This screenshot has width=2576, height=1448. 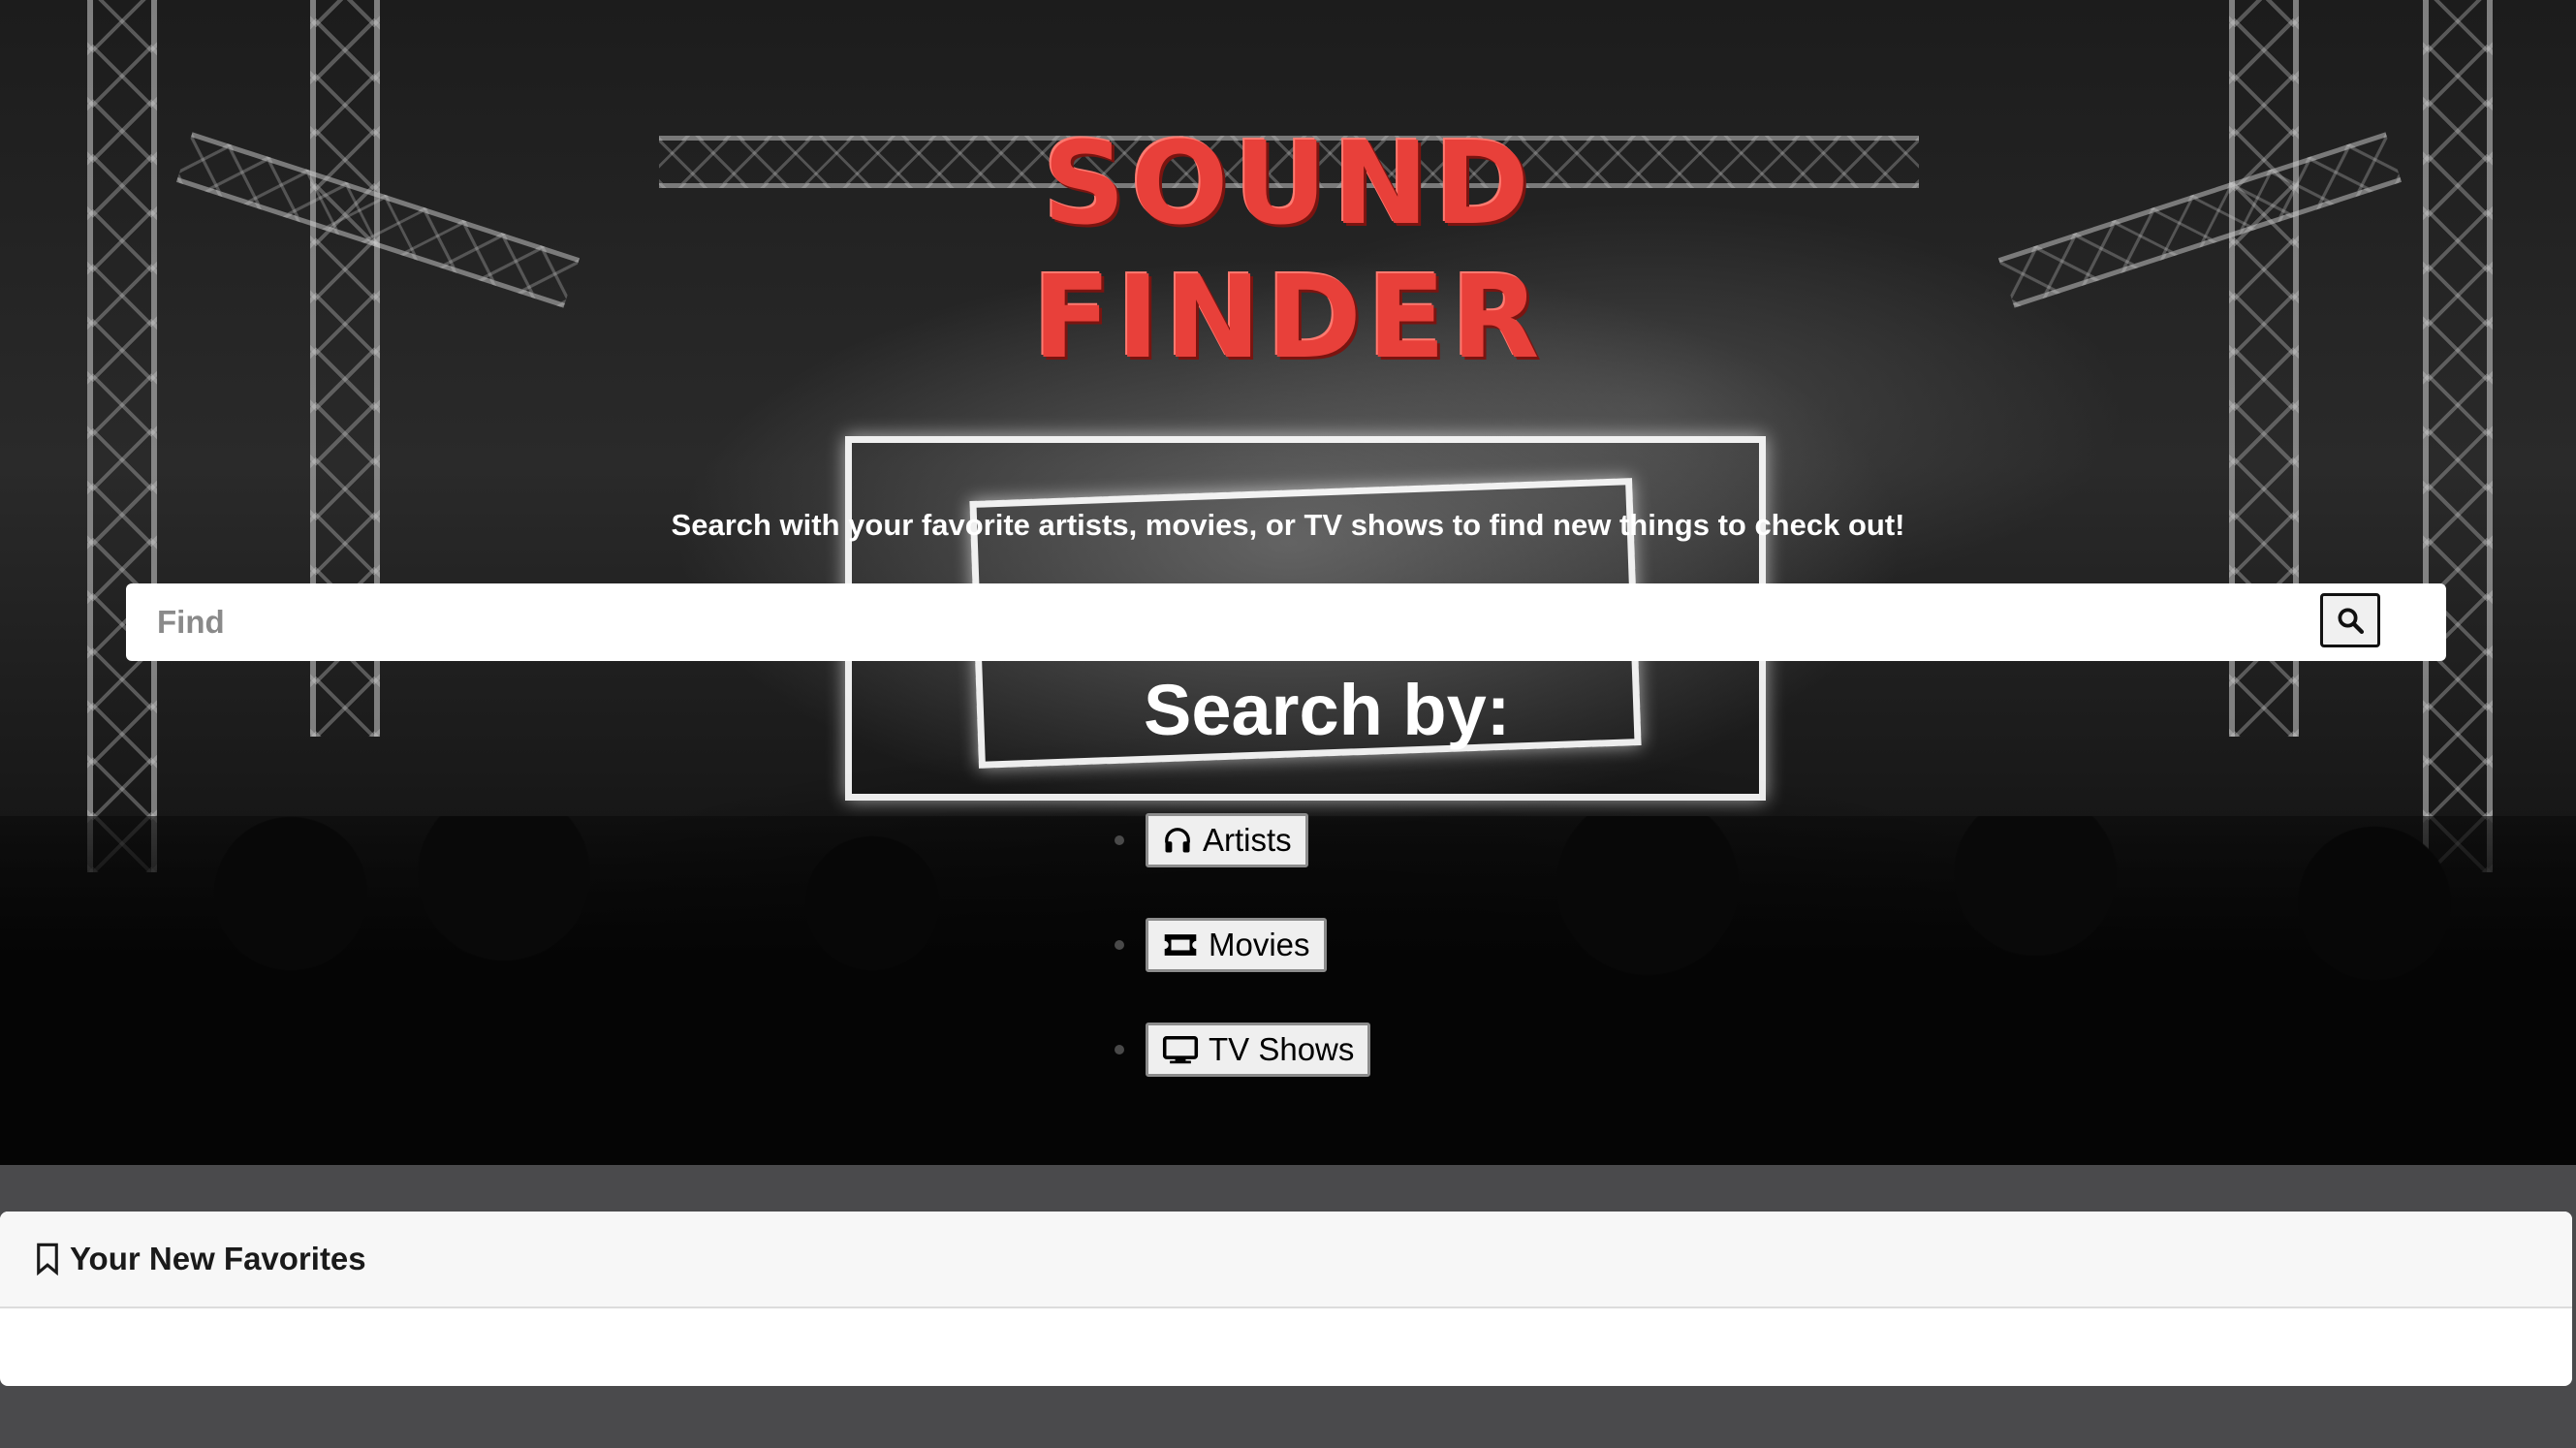 What do you see at coordinates (1180, 1050) in the screenshot?
I see `tv-icon` at bounding box center [1180, 1050].